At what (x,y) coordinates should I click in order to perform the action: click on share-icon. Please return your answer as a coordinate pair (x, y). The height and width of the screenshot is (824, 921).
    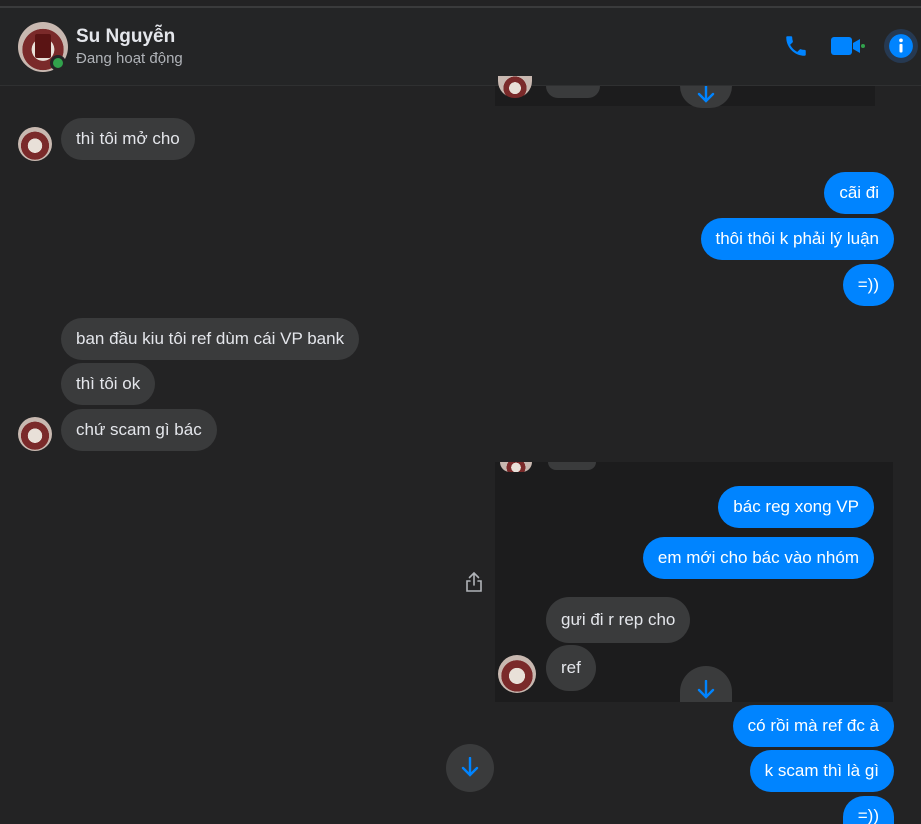
    Looking at the image, I should click on (474, 582).